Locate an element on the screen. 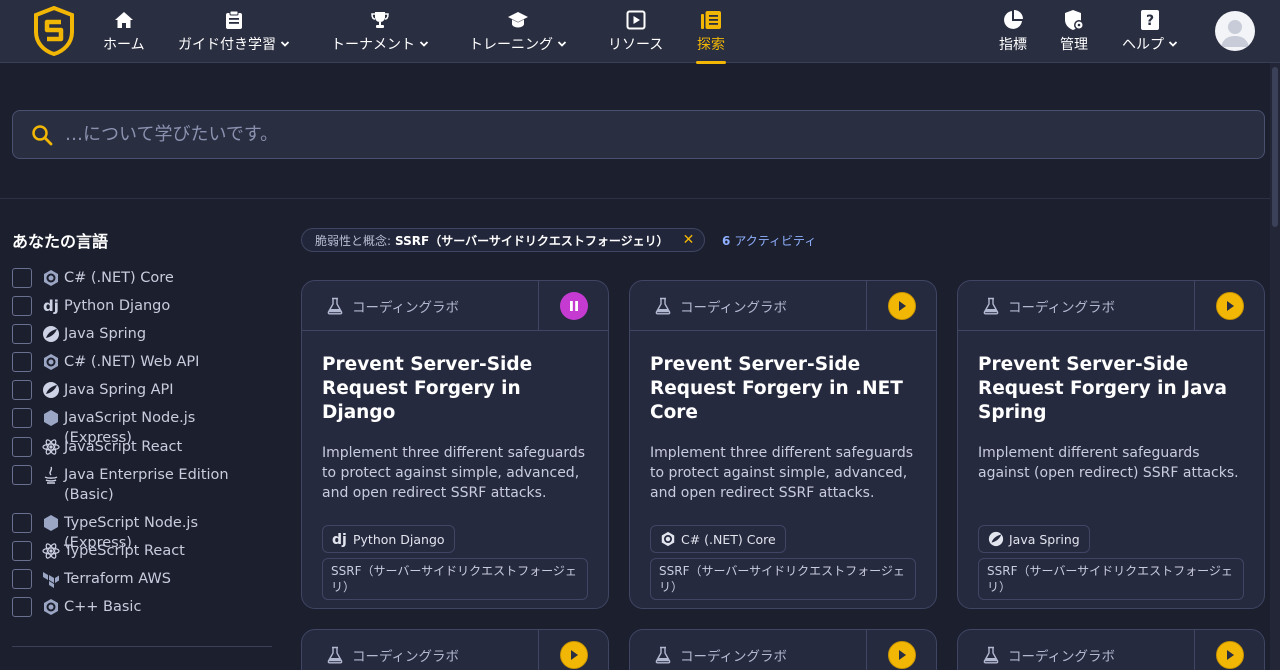  language-label: C++ Basic is located at coordinates (103, 607).